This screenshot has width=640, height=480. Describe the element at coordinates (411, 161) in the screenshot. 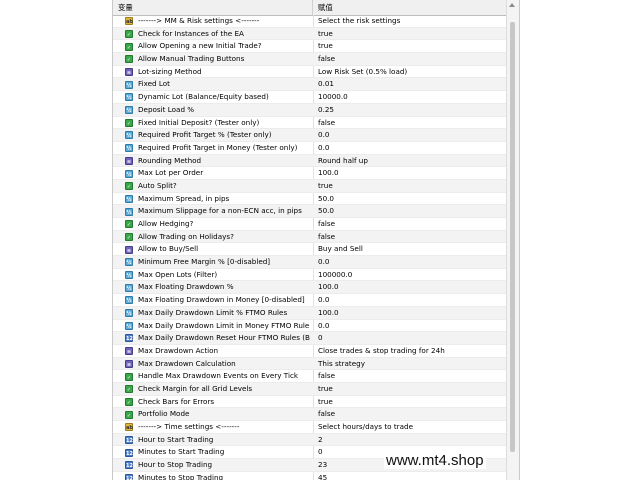

I see `parameter-value: Round half up` at that location.